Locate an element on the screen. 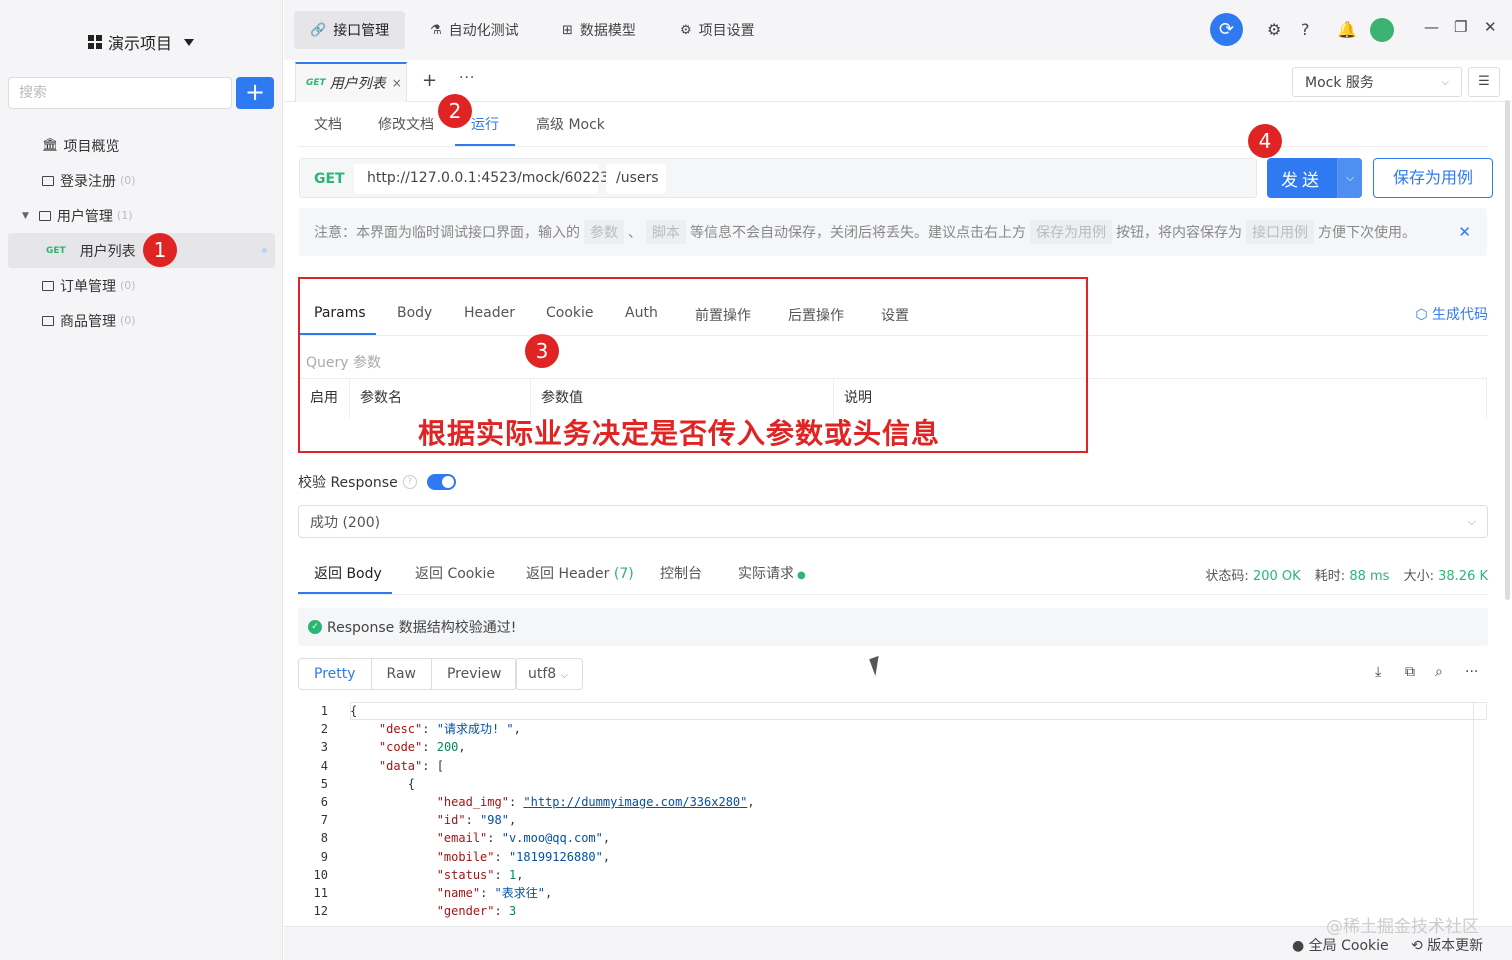 This screenshot has height=960, width=1512. bank-icon: 🏛 is located at coordinates (50, 145).